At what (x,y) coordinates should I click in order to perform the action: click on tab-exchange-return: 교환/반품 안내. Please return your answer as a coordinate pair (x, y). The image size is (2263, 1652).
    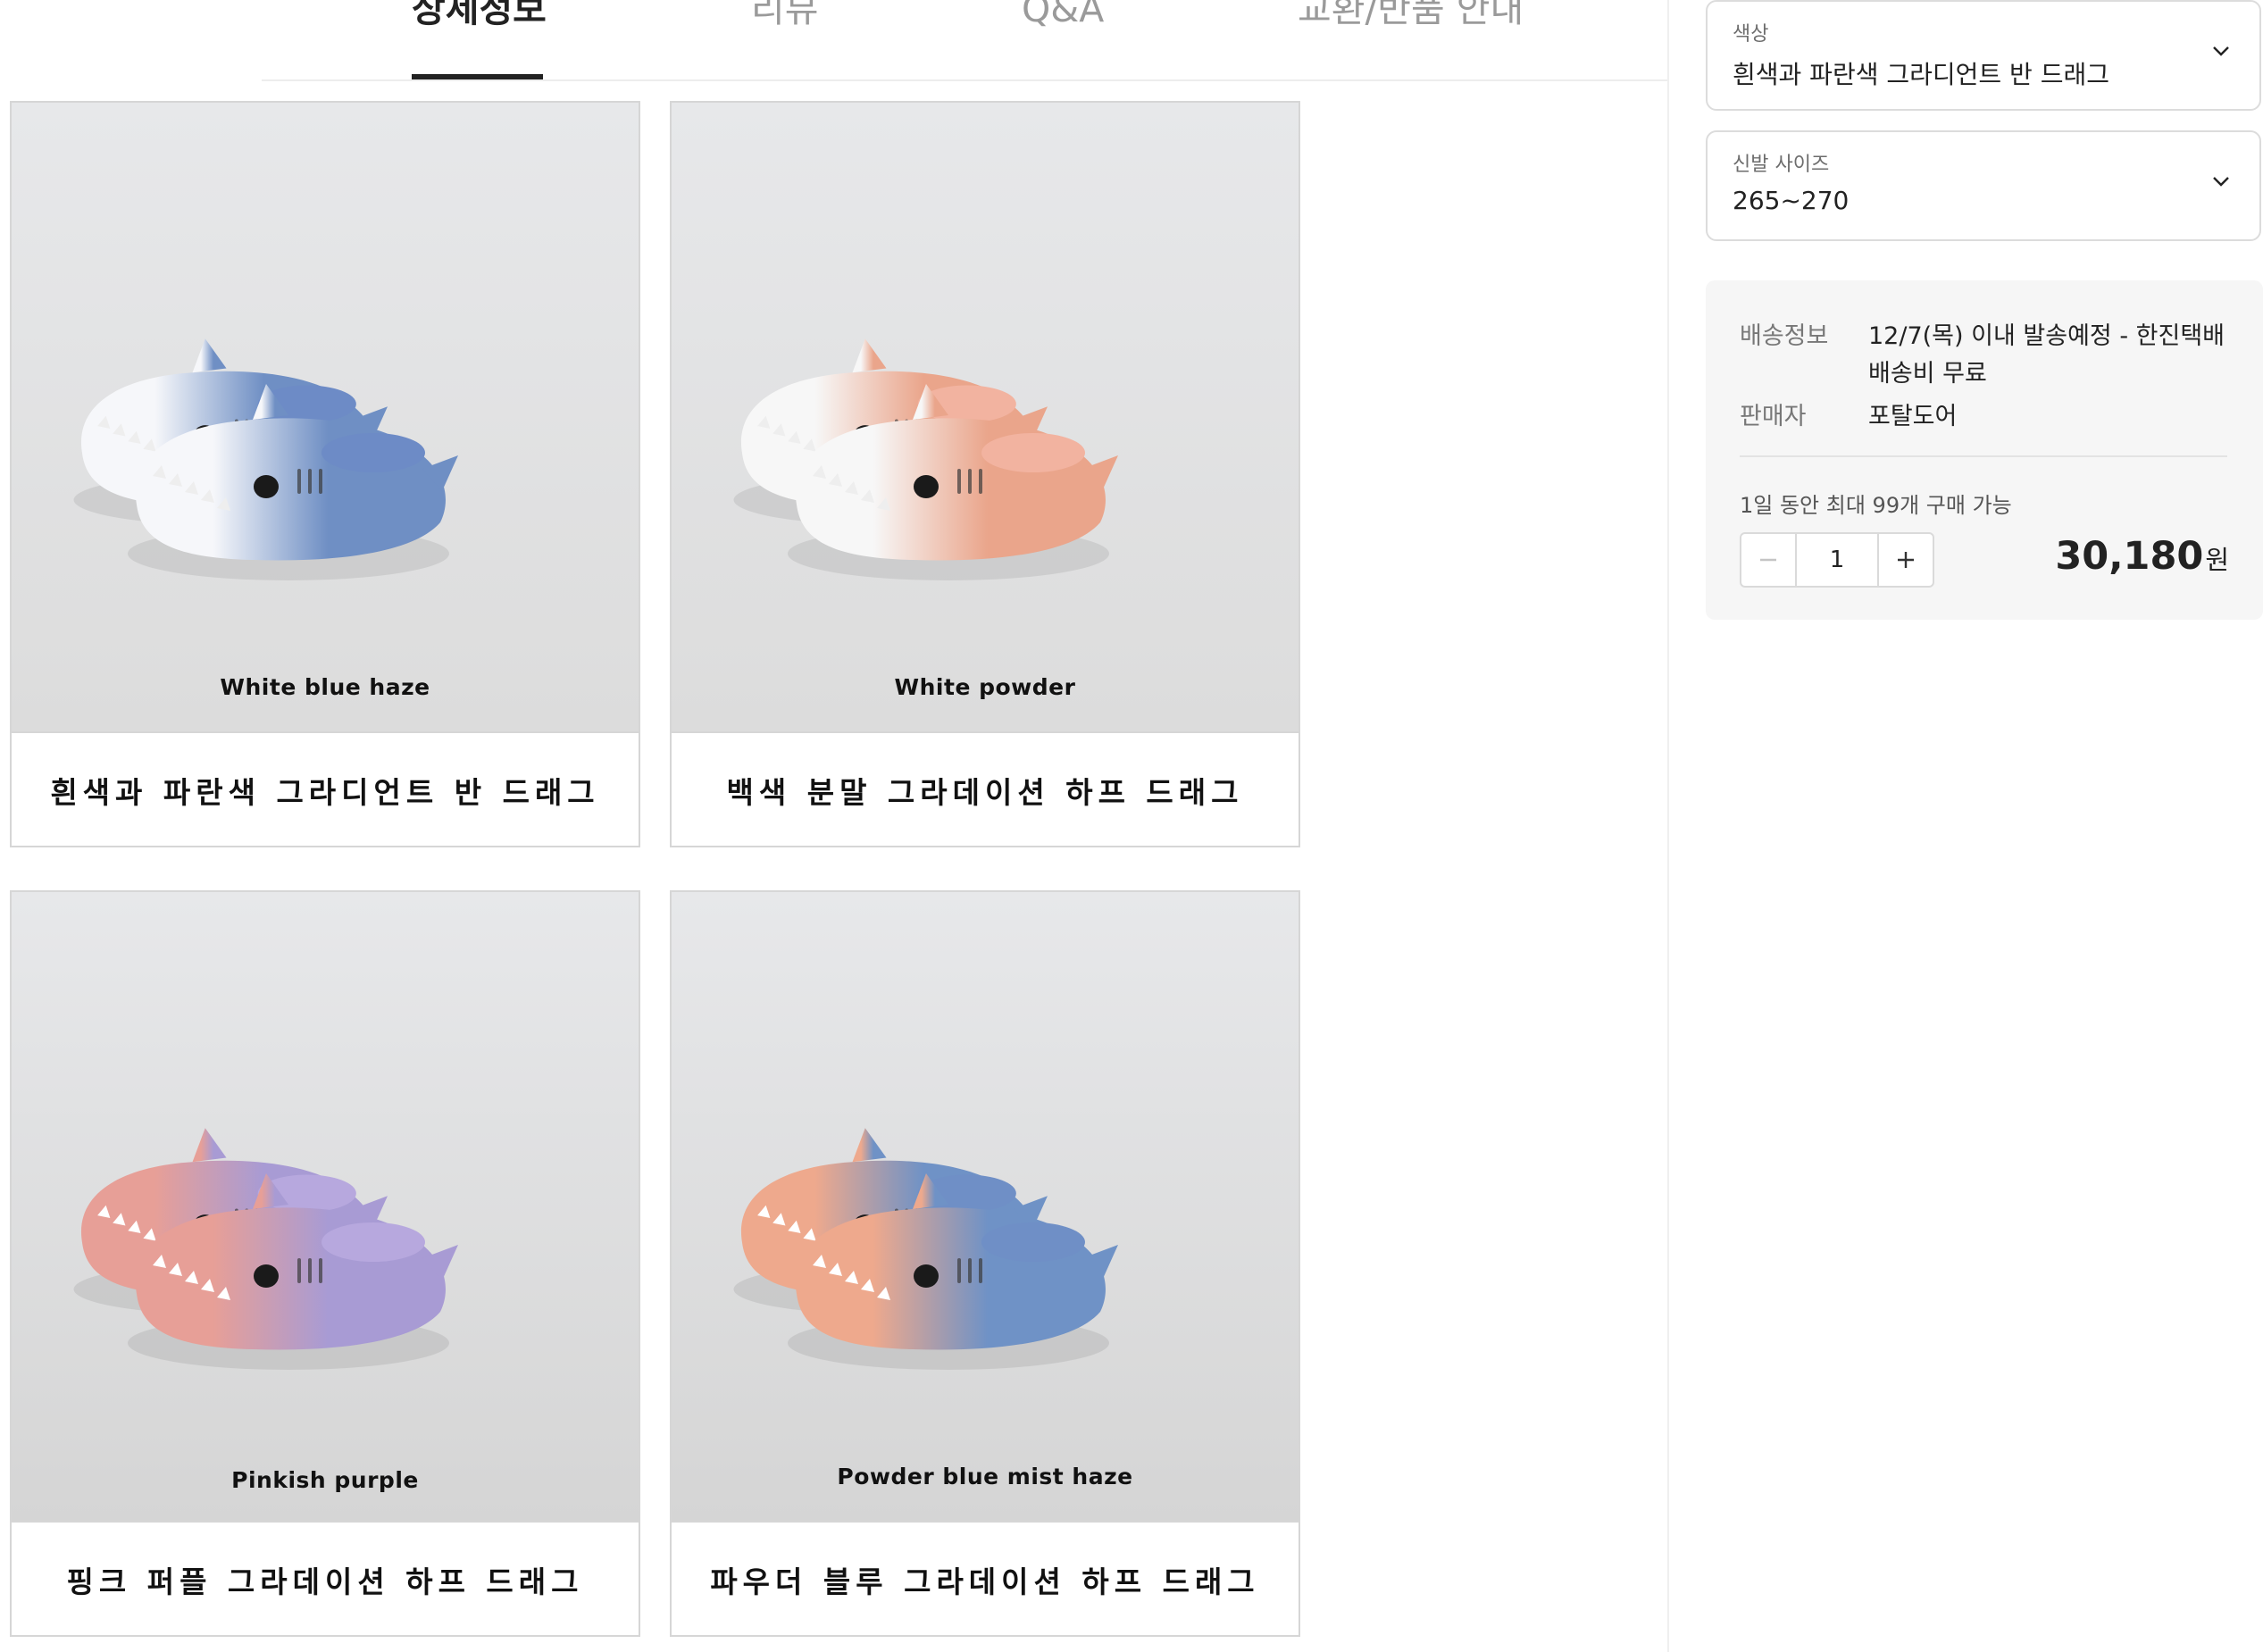
    Looking at the image, I should click on (1411, 14).